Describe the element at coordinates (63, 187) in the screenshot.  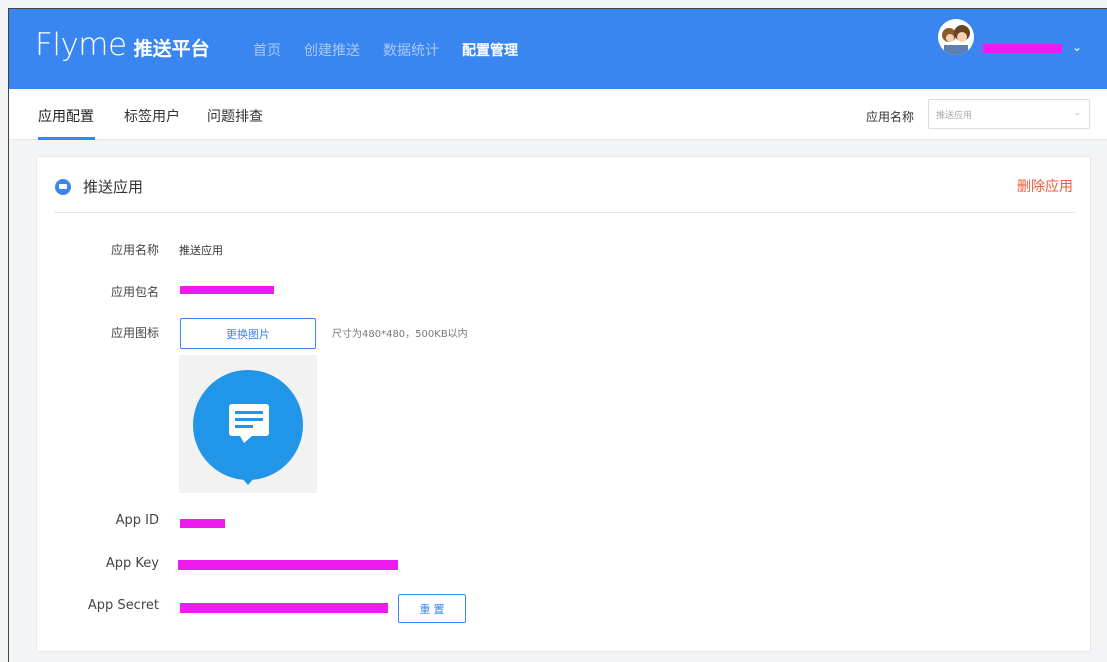
I see `message-icon` at that location.